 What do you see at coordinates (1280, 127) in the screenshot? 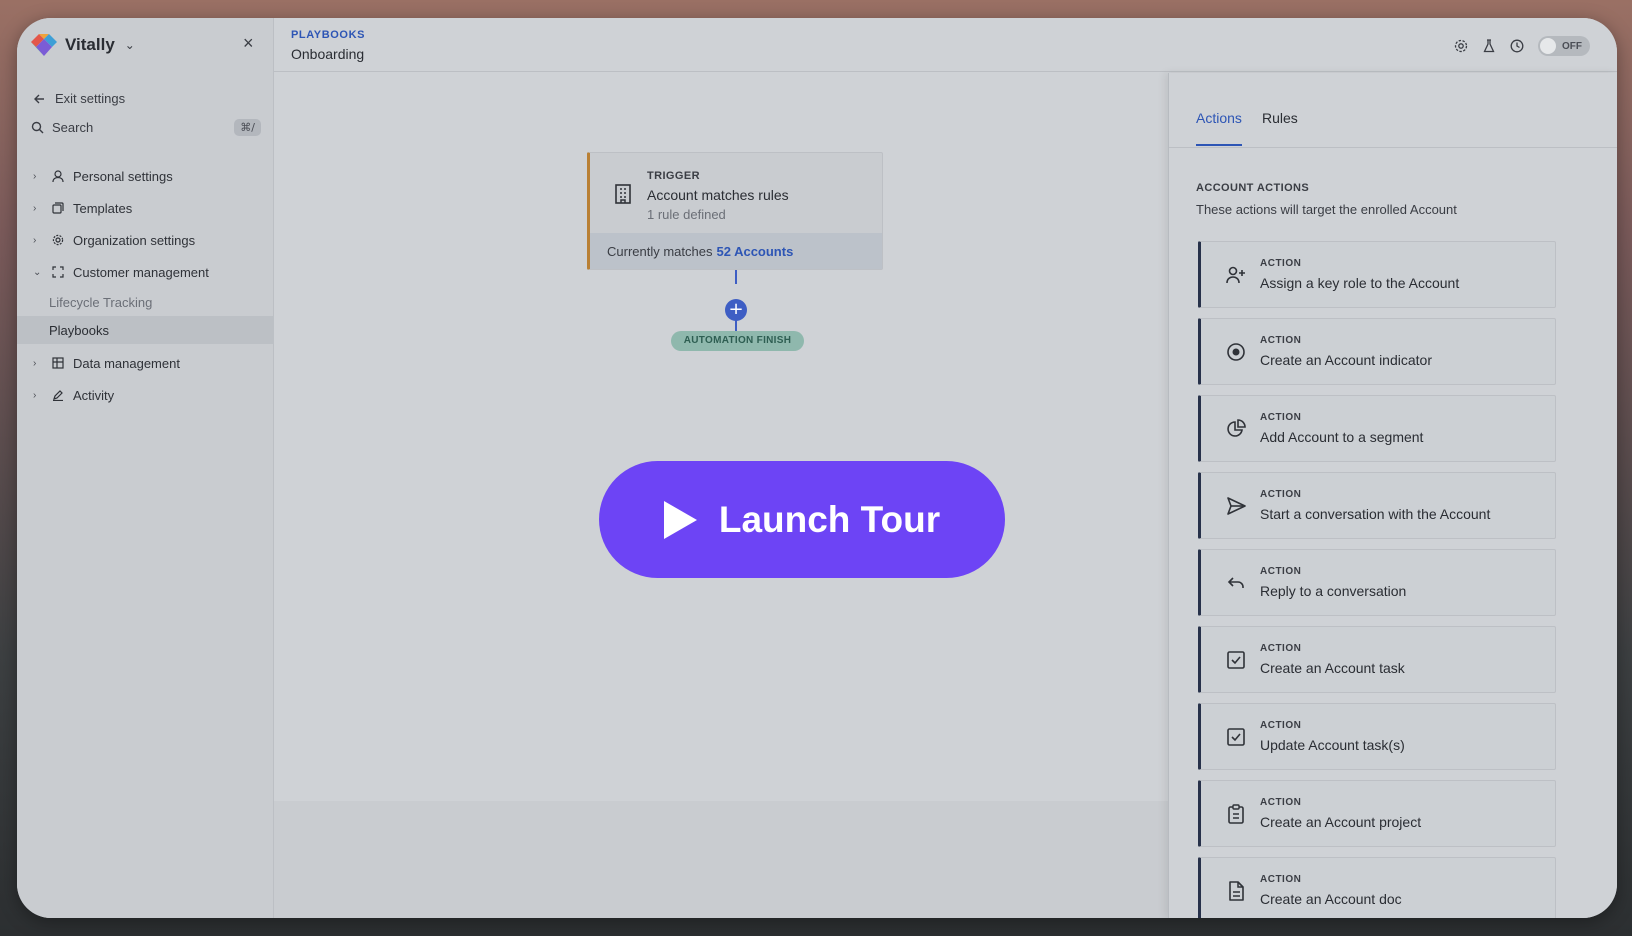
I see `tab-rules: Rules` at bounding box center [1280, 127].